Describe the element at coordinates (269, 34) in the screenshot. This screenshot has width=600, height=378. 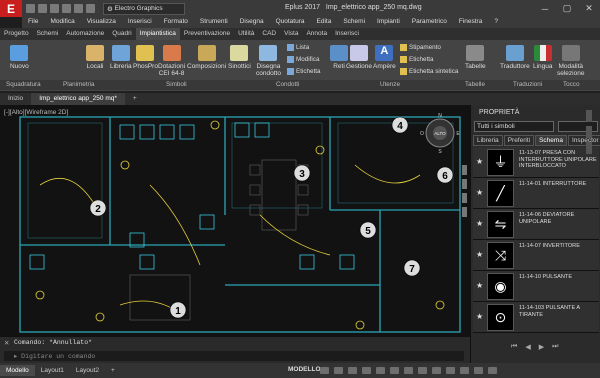
I see `ribbon-tab-7: CAD` at that location.